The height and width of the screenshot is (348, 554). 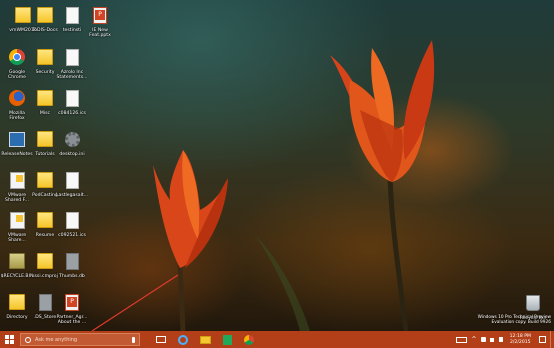 I want to click on desktop-icon-desktop-ini: desktop.ini, so click(x=72, y=142).